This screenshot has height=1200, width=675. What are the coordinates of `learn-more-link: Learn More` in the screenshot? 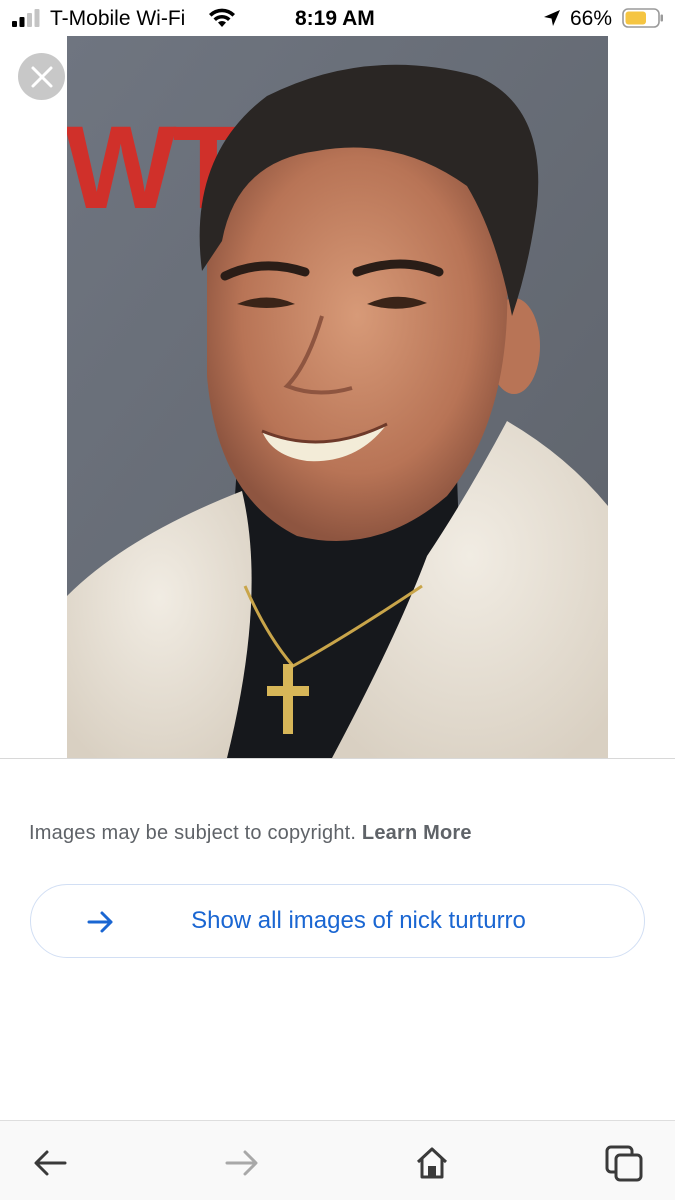 It's located at (417, 833).